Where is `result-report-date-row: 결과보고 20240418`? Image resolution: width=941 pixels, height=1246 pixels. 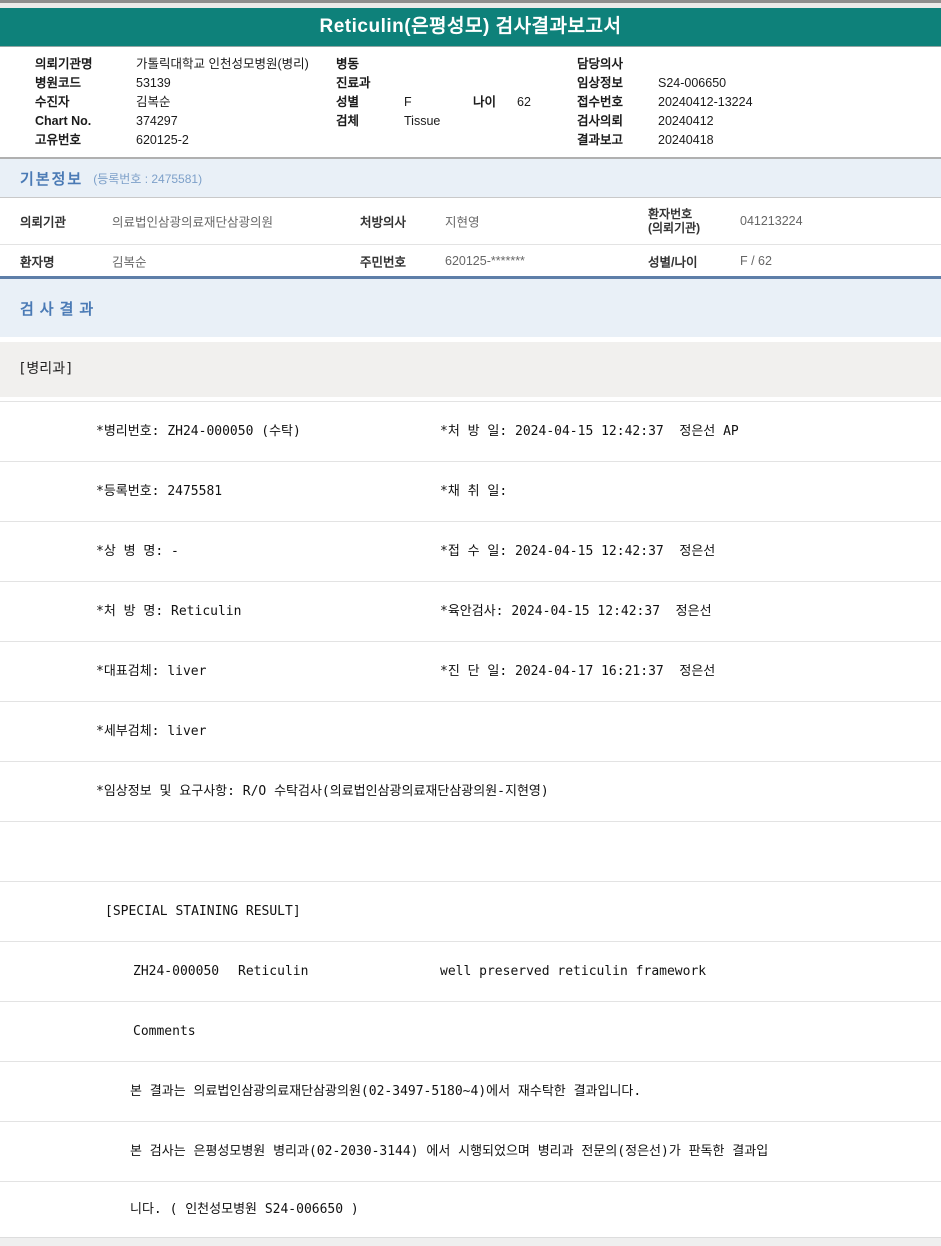
result-report-date-row: 결과보고 20240418 is located at coordinates (665, 140).